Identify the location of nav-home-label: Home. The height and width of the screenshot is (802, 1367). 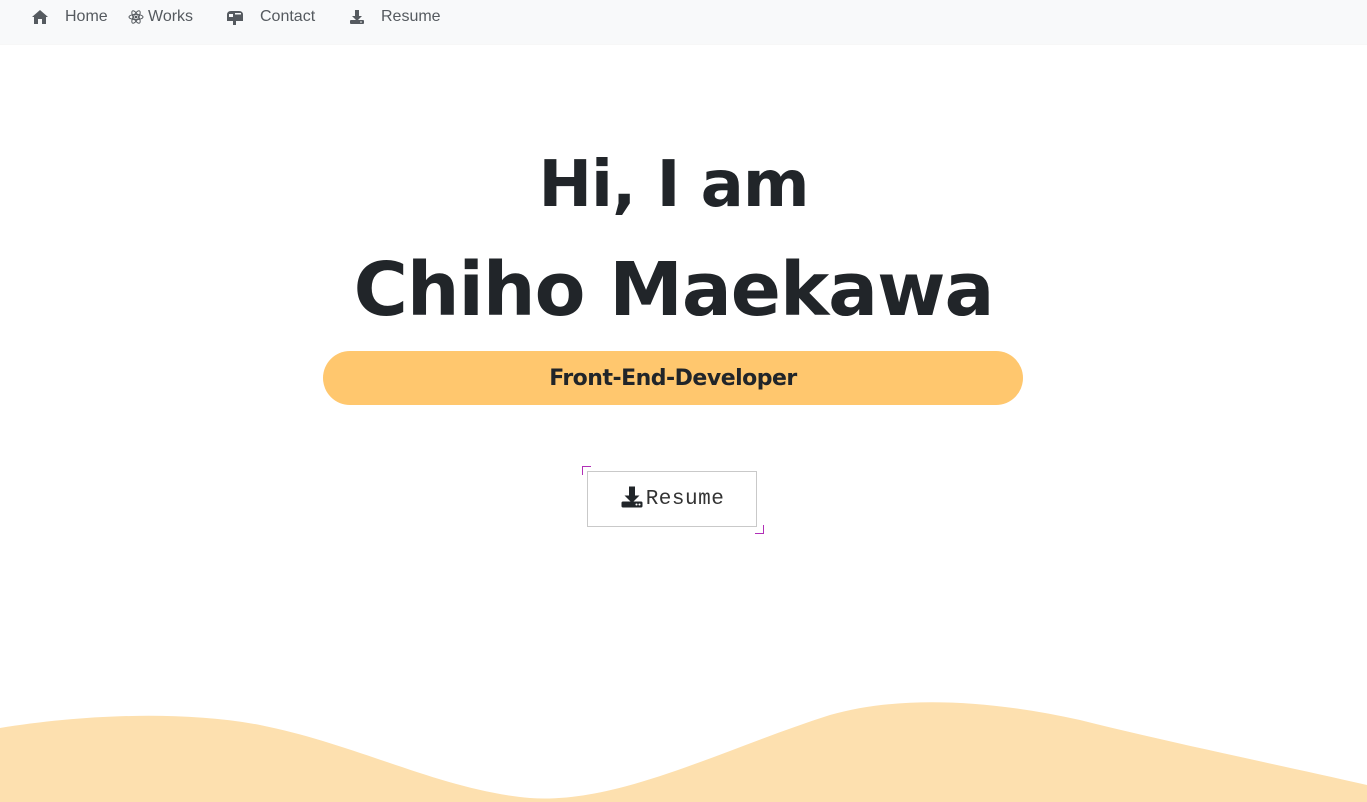
(86, 16).